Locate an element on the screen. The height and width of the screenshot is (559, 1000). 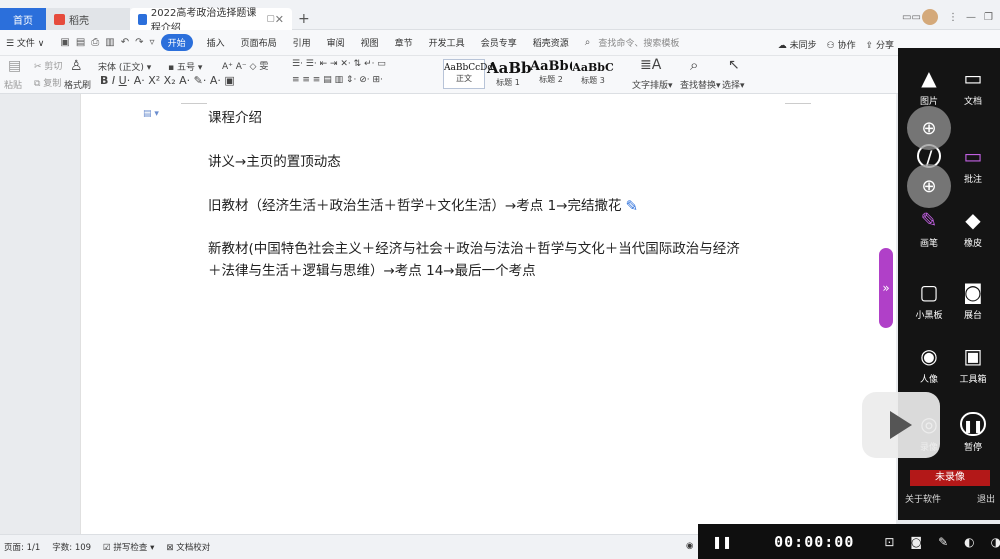
pin-icon: ▢ is located at coordinates (270, 19).